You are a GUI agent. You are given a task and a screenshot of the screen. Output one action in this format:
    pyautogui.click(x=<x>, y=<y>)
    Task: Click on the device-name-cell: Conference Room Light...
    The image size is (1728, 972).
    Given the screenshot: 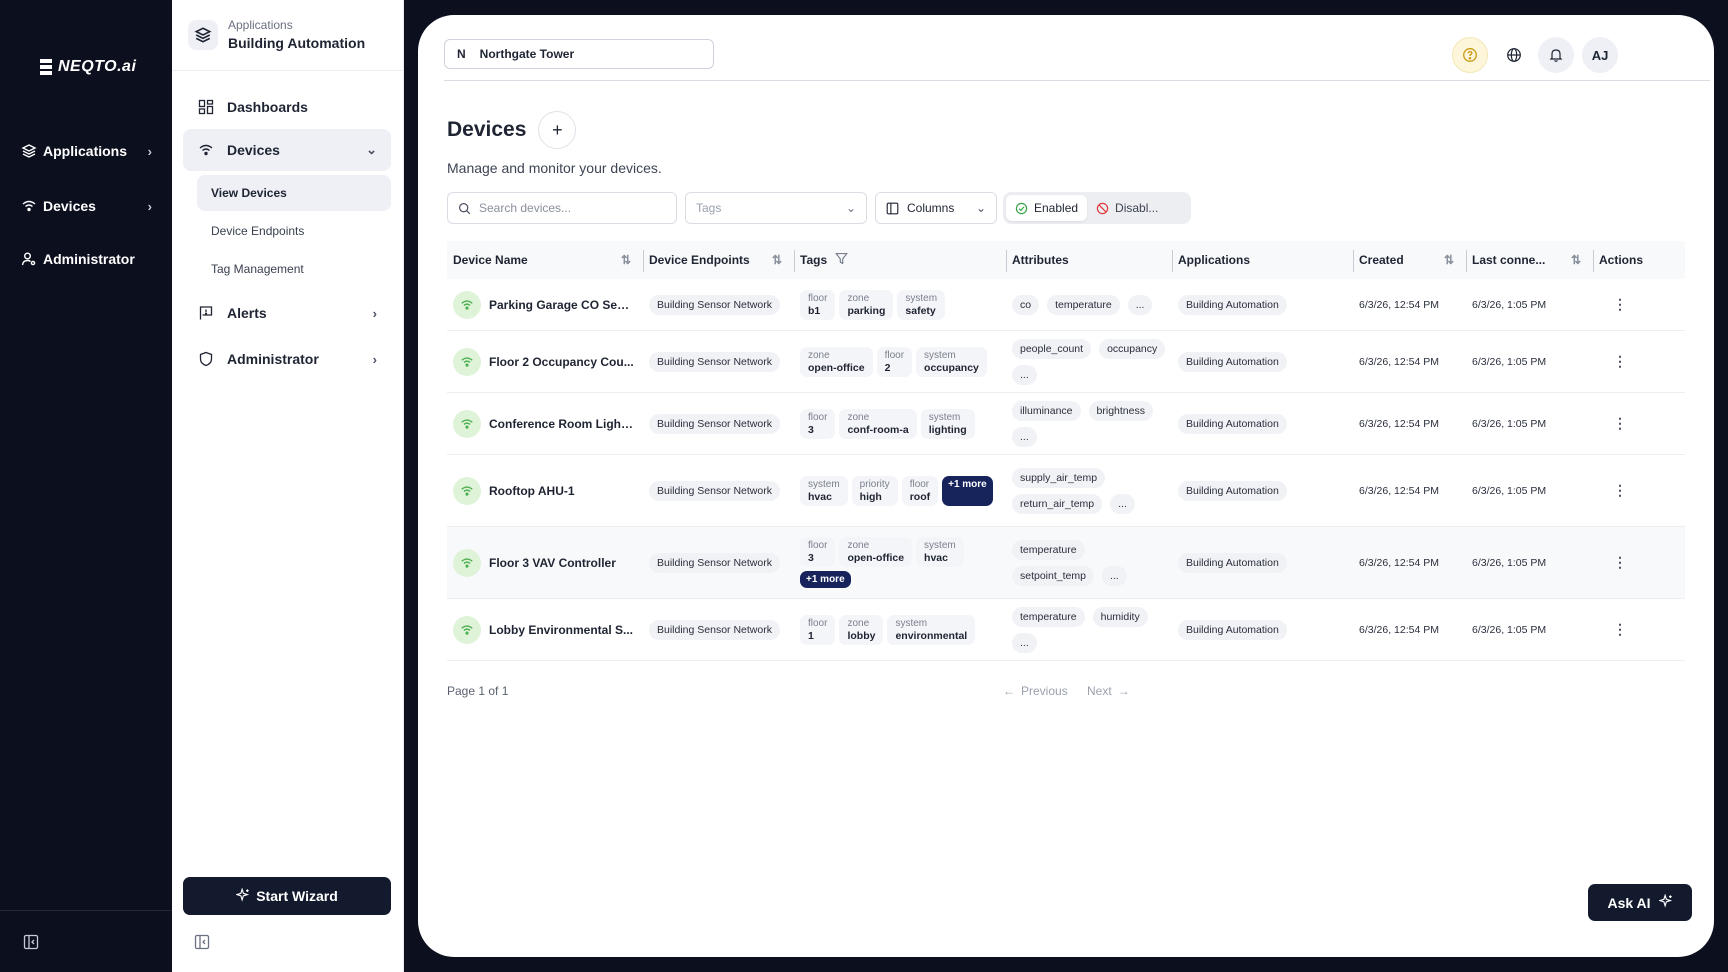 What is the action you would take?
    pyautogui.click(x=545, y=423)
    